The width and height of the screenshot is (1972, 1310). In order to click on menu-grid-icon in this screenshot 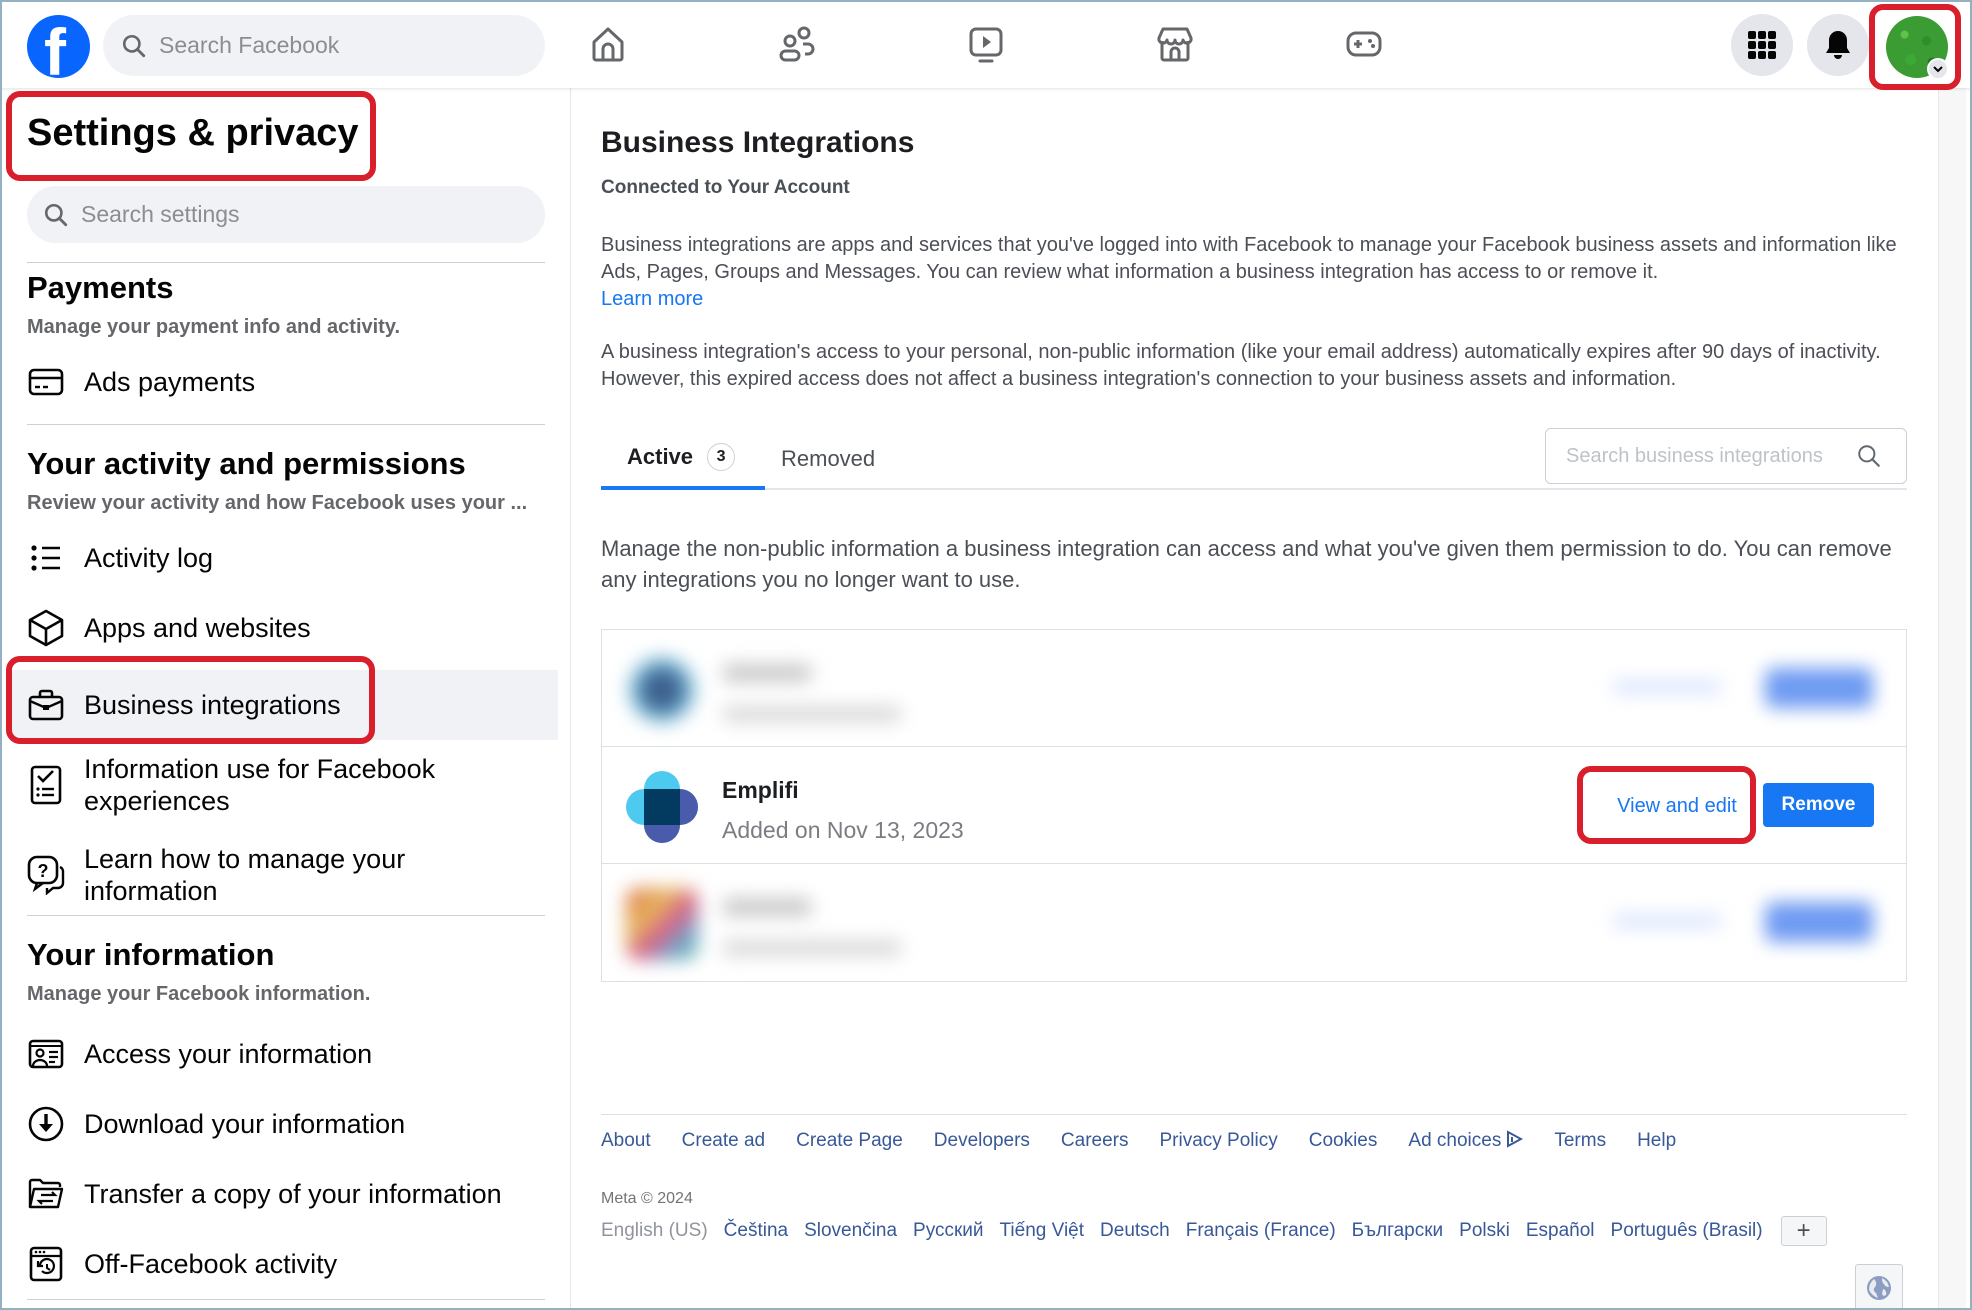, I will do `click(1762, 45)`.